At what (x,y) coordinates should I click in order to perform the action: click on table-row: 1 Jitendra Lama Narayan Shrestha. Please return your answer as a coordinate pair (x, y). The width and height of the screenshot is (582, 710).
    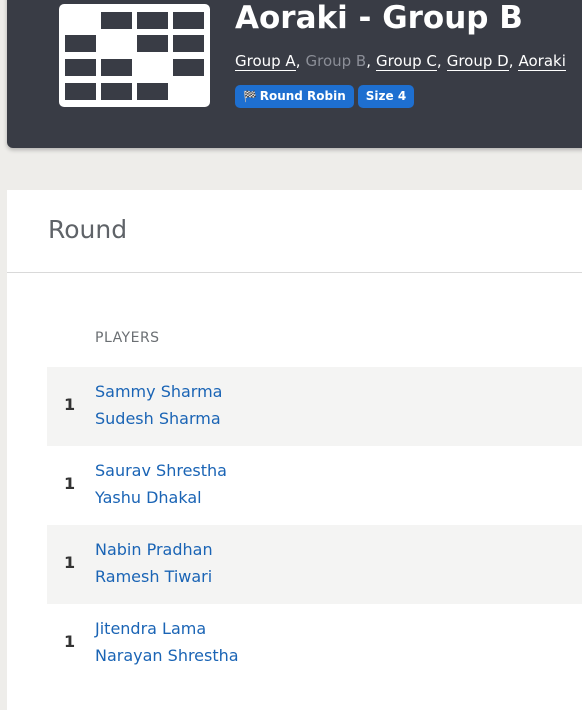
    Looking at the image, I should click on (314, 643).